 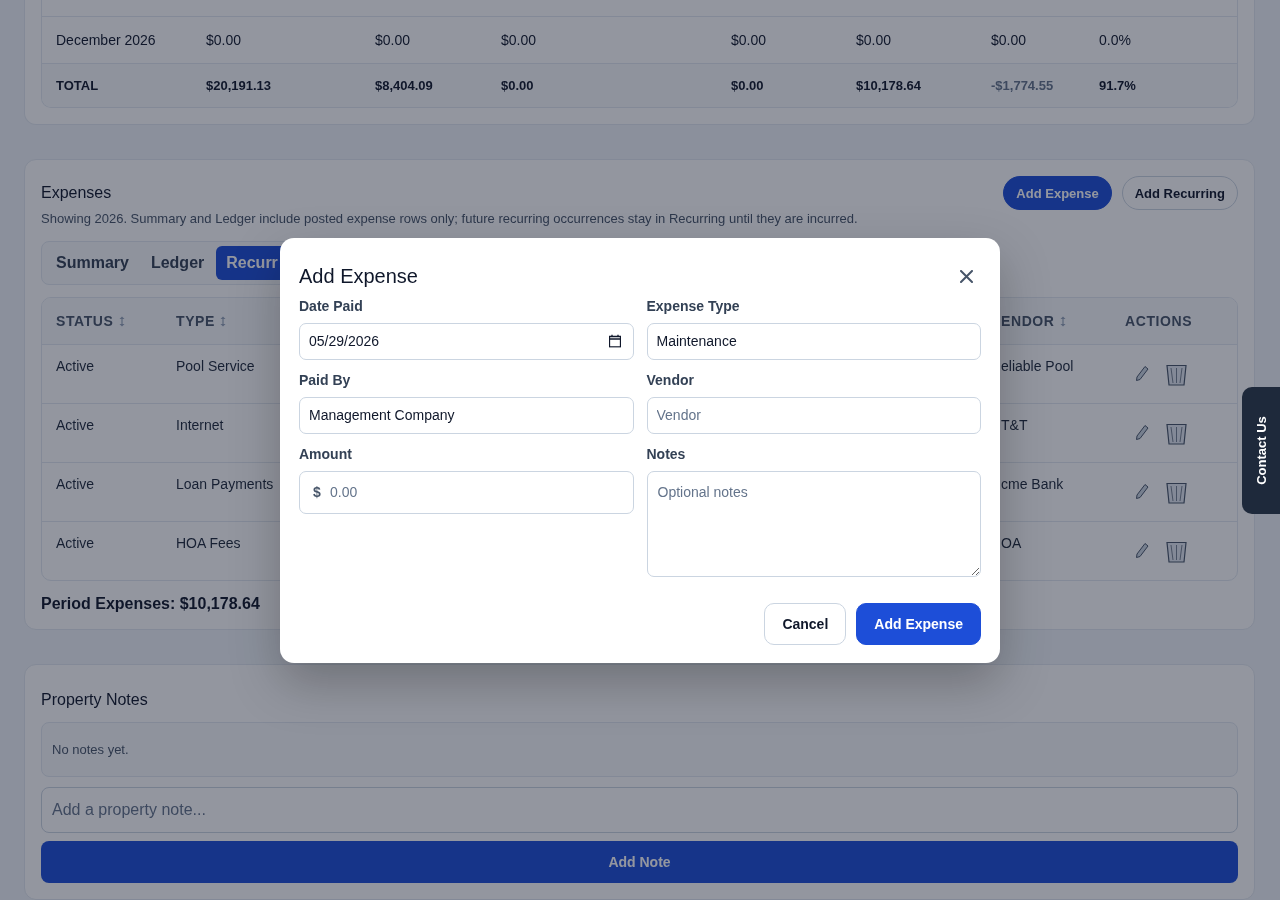 What do you see at coordinates (225, 484) in the screenshot?
I see `table-cell: Loan Payments` at bounding box center [225, 484].